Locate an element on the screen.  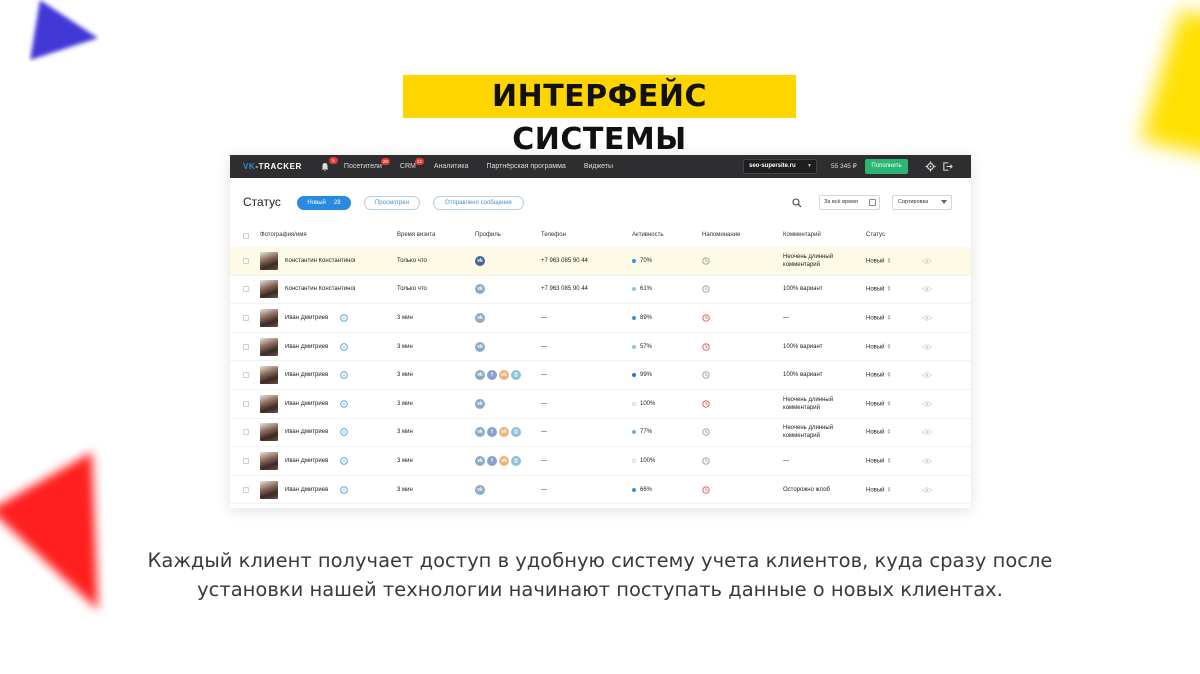
col-phone: Телефон is located at coordinates (553, 235).